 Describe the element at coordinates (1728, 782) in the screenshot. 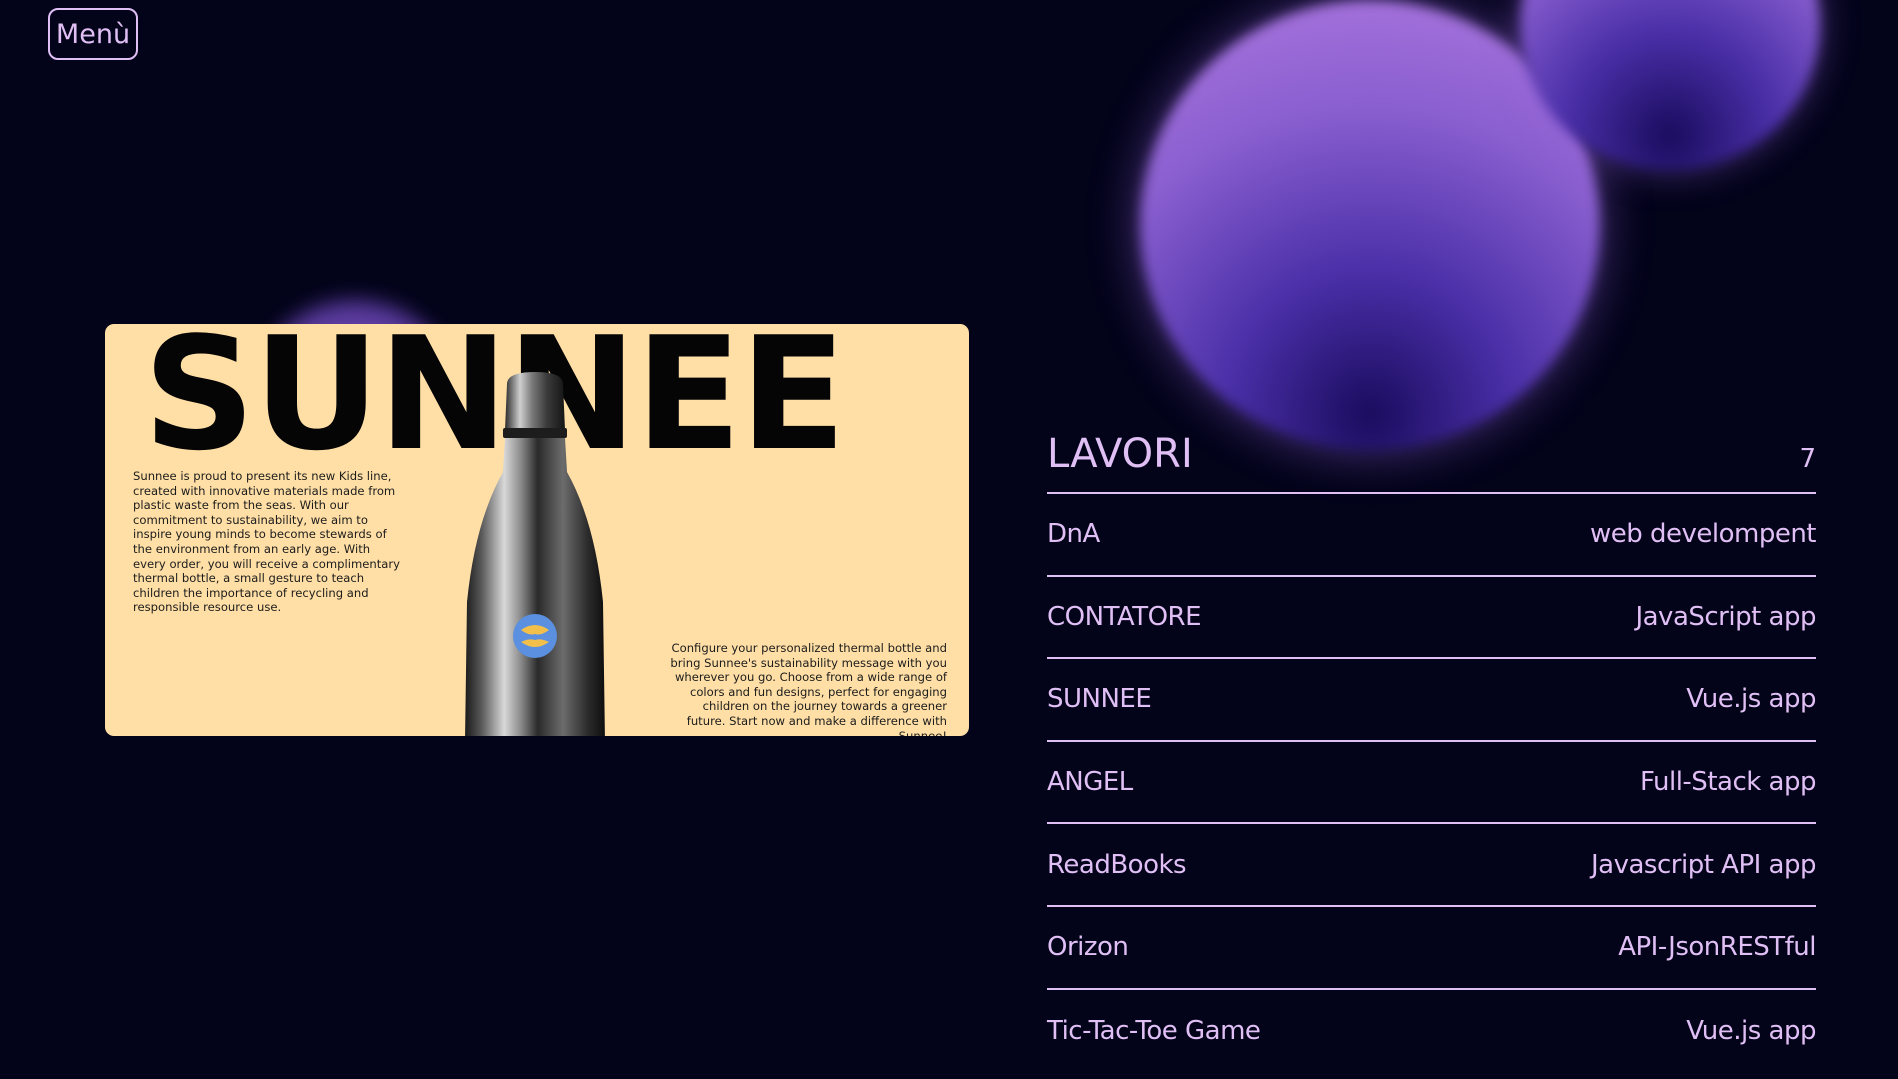

I see `work-type: Full-Stack app` at that location.